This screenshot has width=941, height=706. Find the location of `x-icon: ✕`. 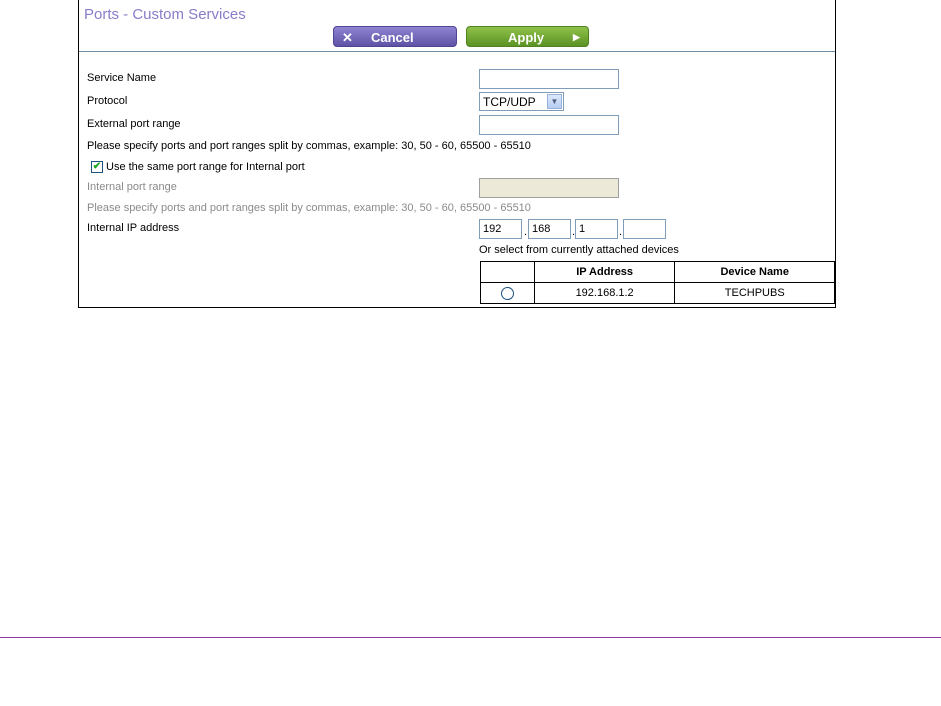

x-icon: ✕ is located at coordinates (347, 37).